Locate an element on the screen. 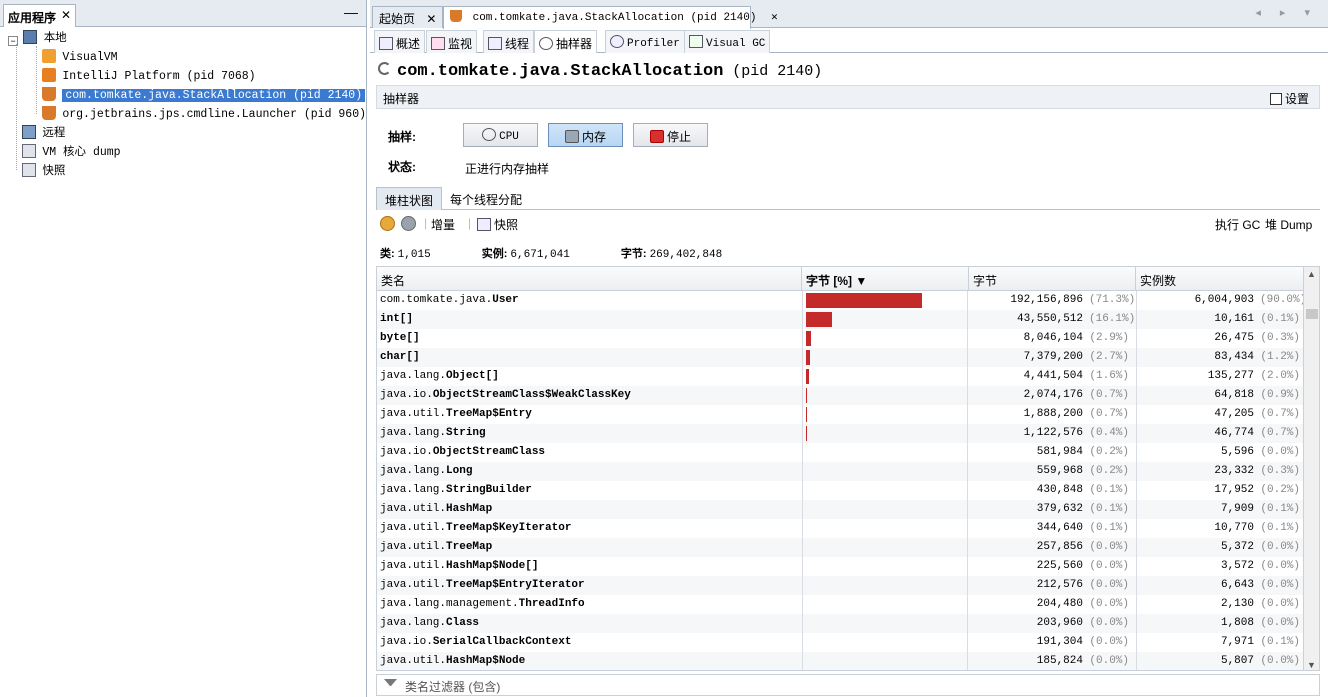  pause-button is located at coordinates (387, 223).